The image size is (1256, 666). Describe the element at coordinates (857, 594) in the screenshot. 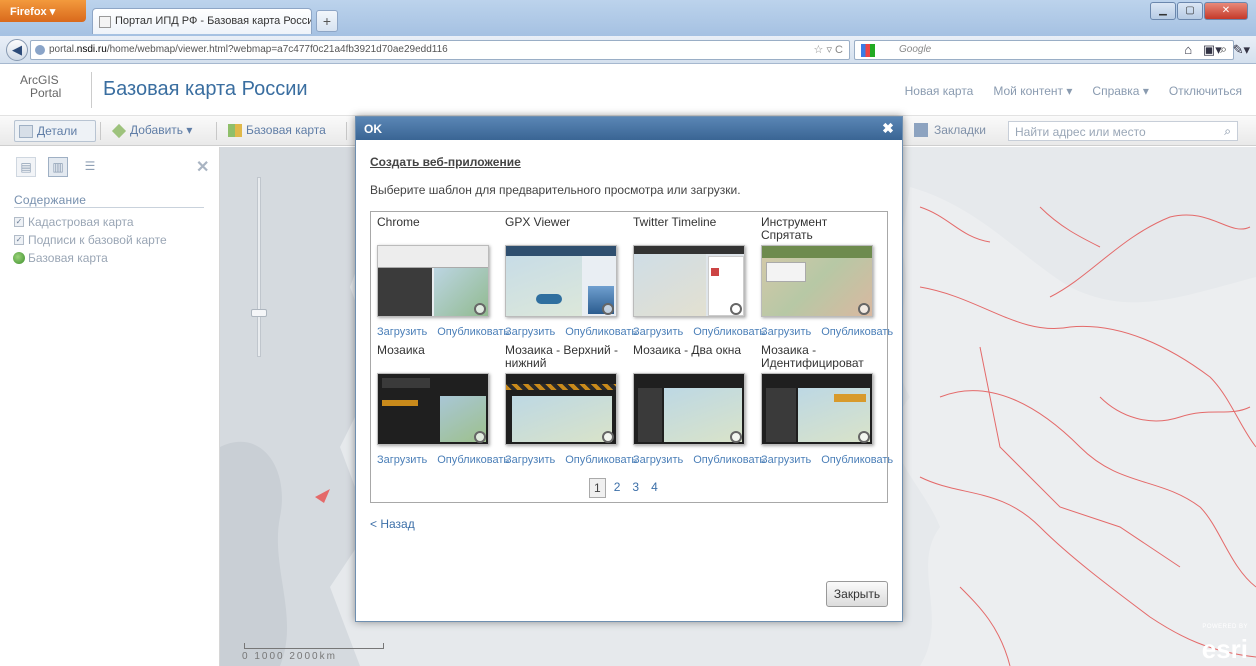

I see `close-button: Закрыть` at that location.